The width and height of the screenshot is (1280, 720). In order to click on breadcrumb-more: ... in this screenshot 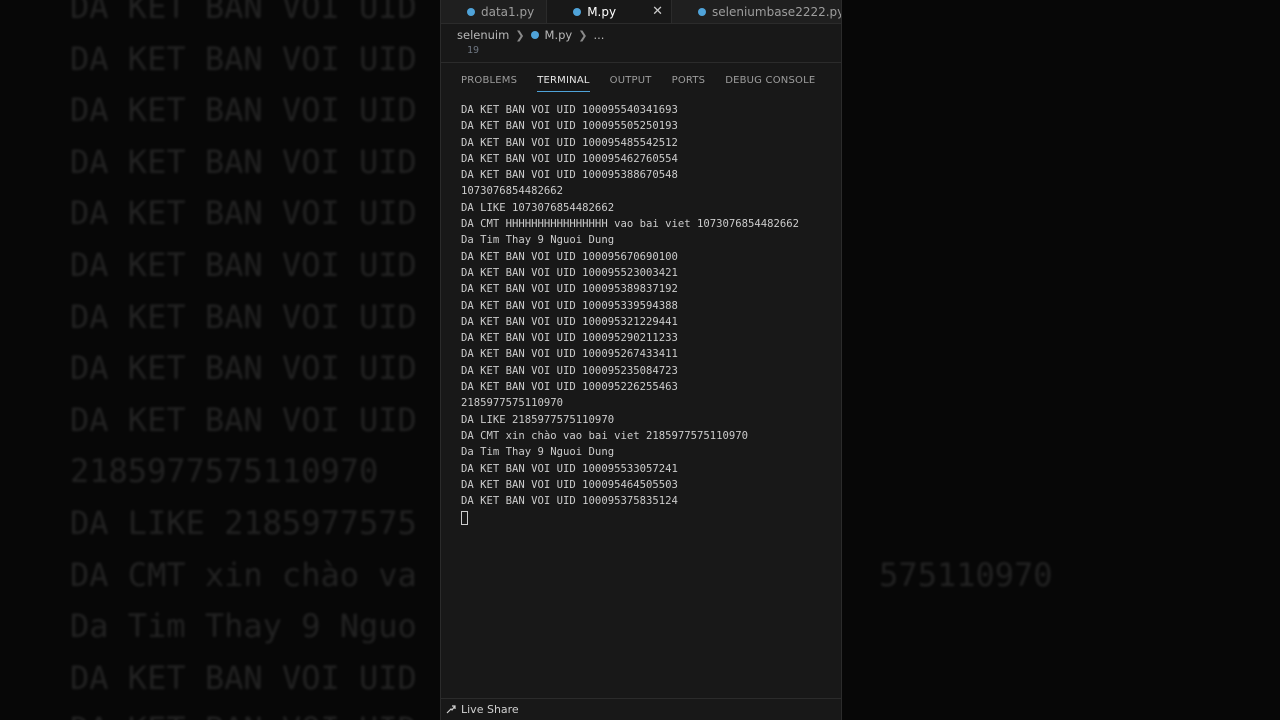, I will do `click(598, 35)`.